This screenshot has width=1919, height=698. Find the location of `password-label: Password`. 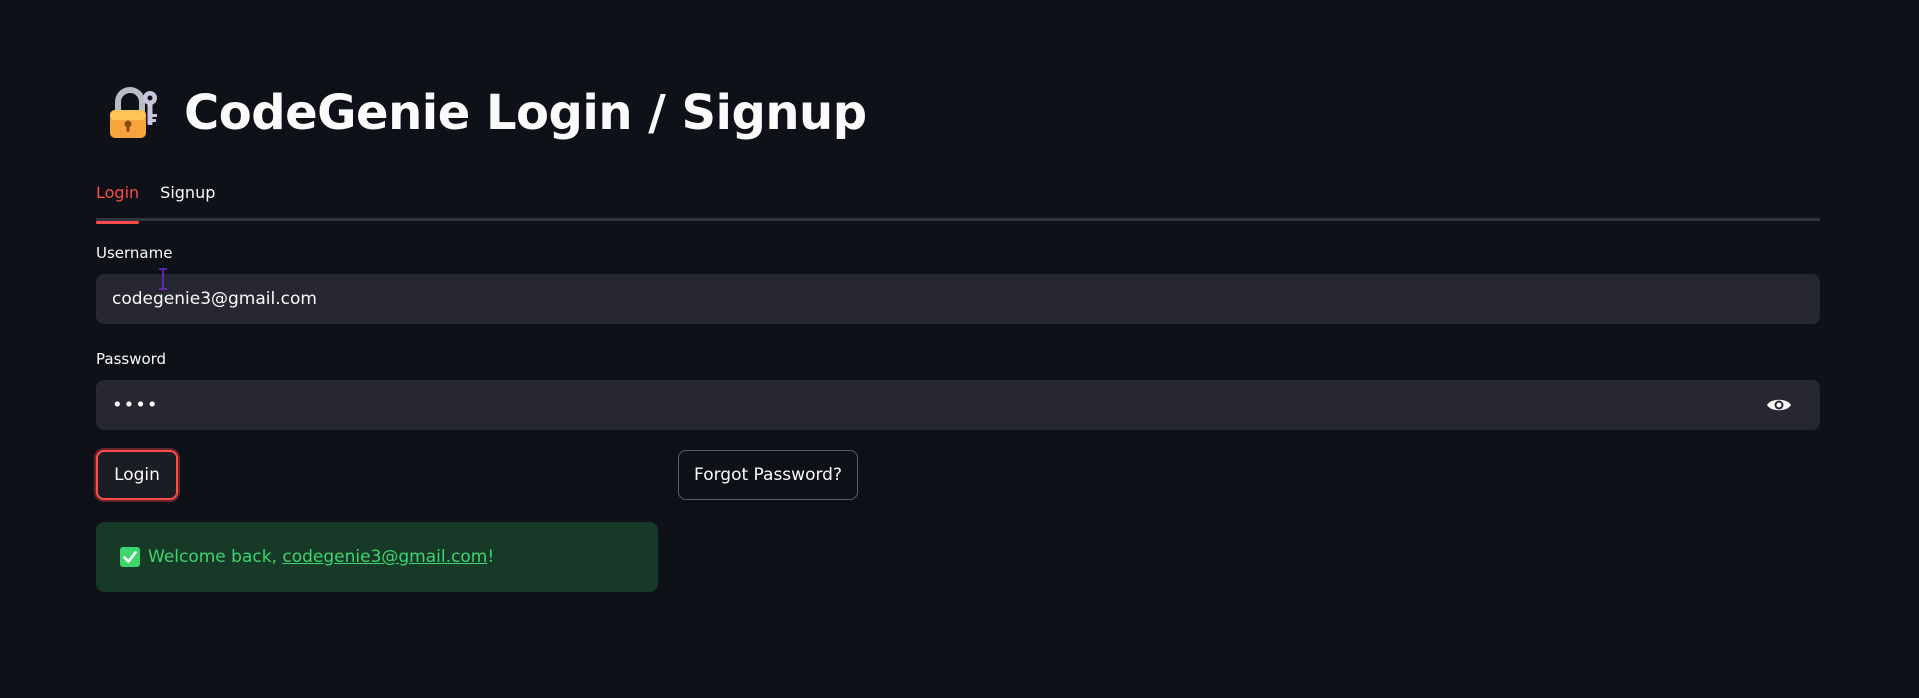

password-label: Password is located at coordinates (131, 359).